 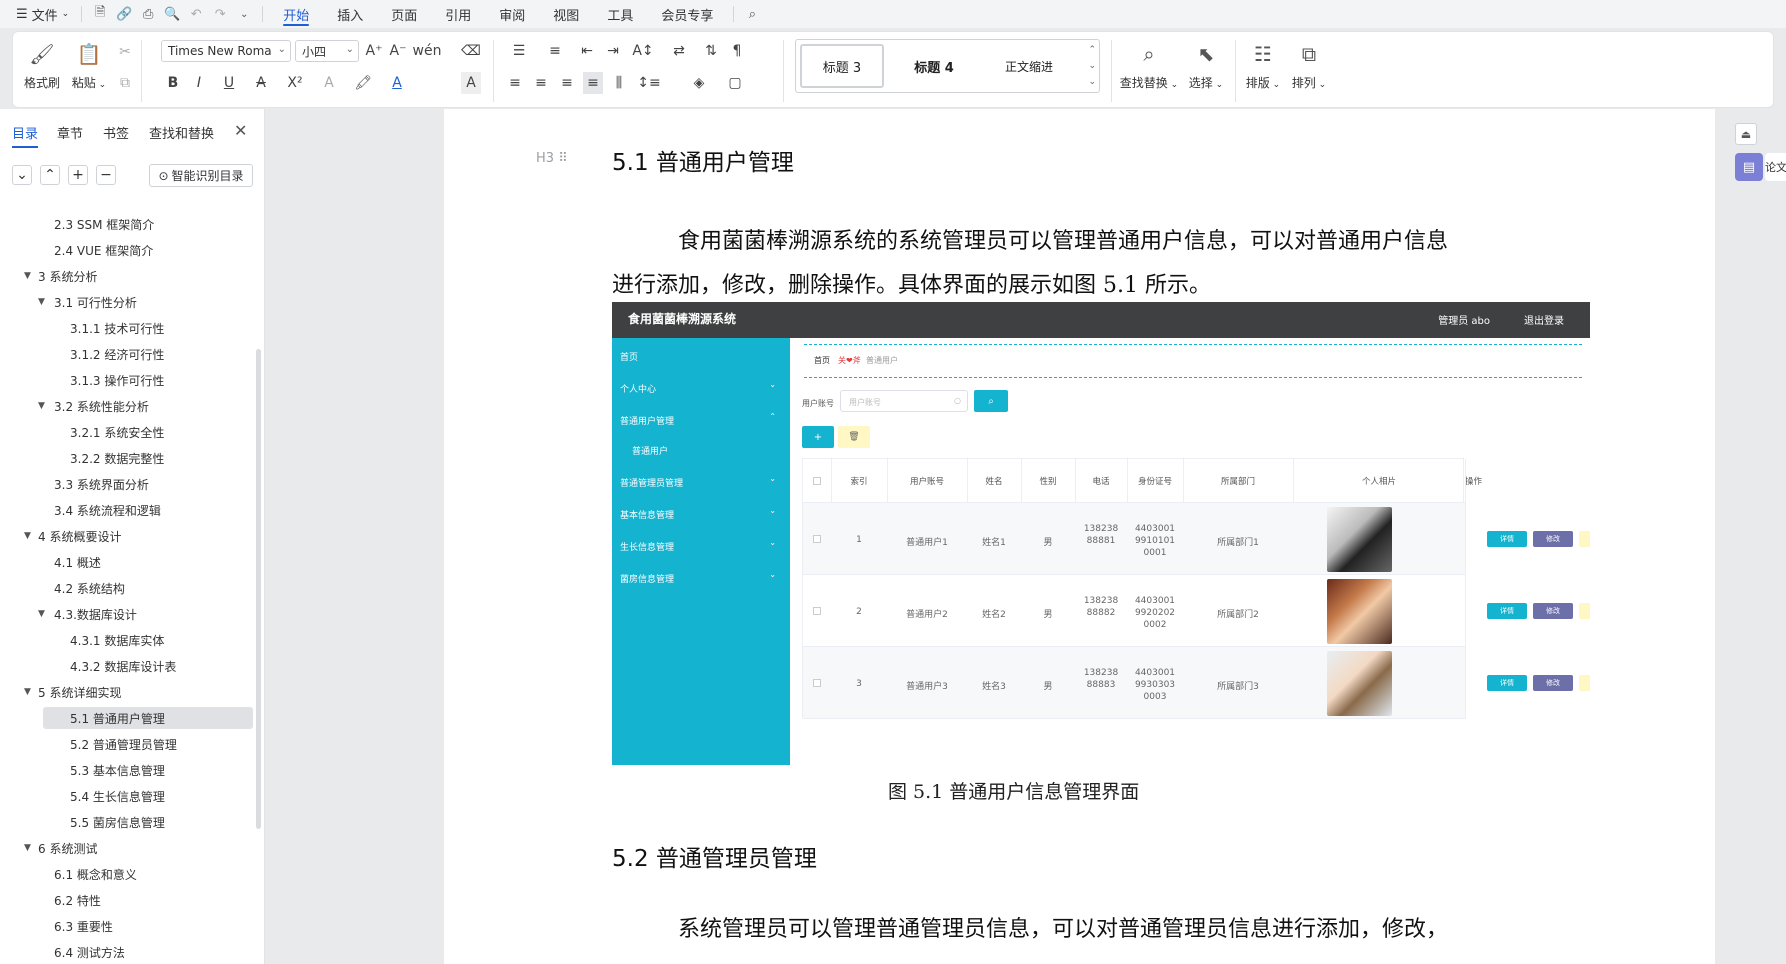 I want to click on toc-item: 3.1.2 经济可行性, so click(x=129, y=354).